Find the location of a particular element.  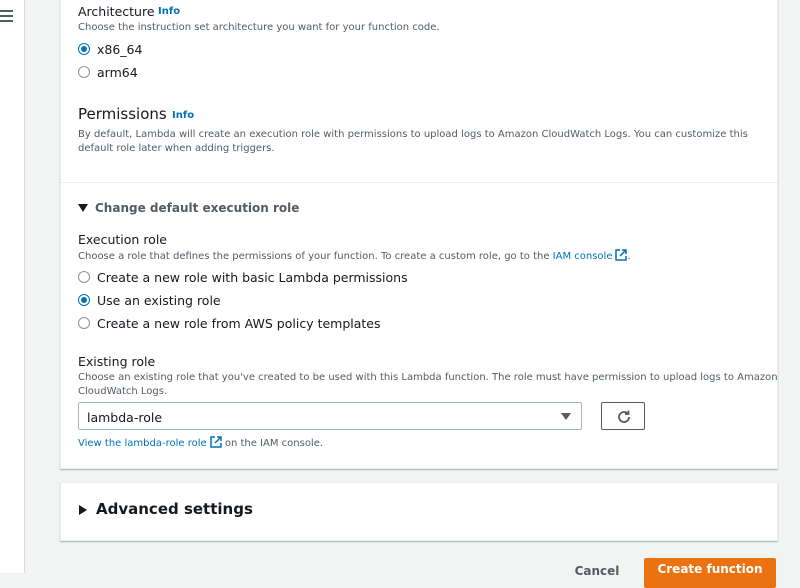

architecture-label: Architecture is located at coordinates (116, 11).